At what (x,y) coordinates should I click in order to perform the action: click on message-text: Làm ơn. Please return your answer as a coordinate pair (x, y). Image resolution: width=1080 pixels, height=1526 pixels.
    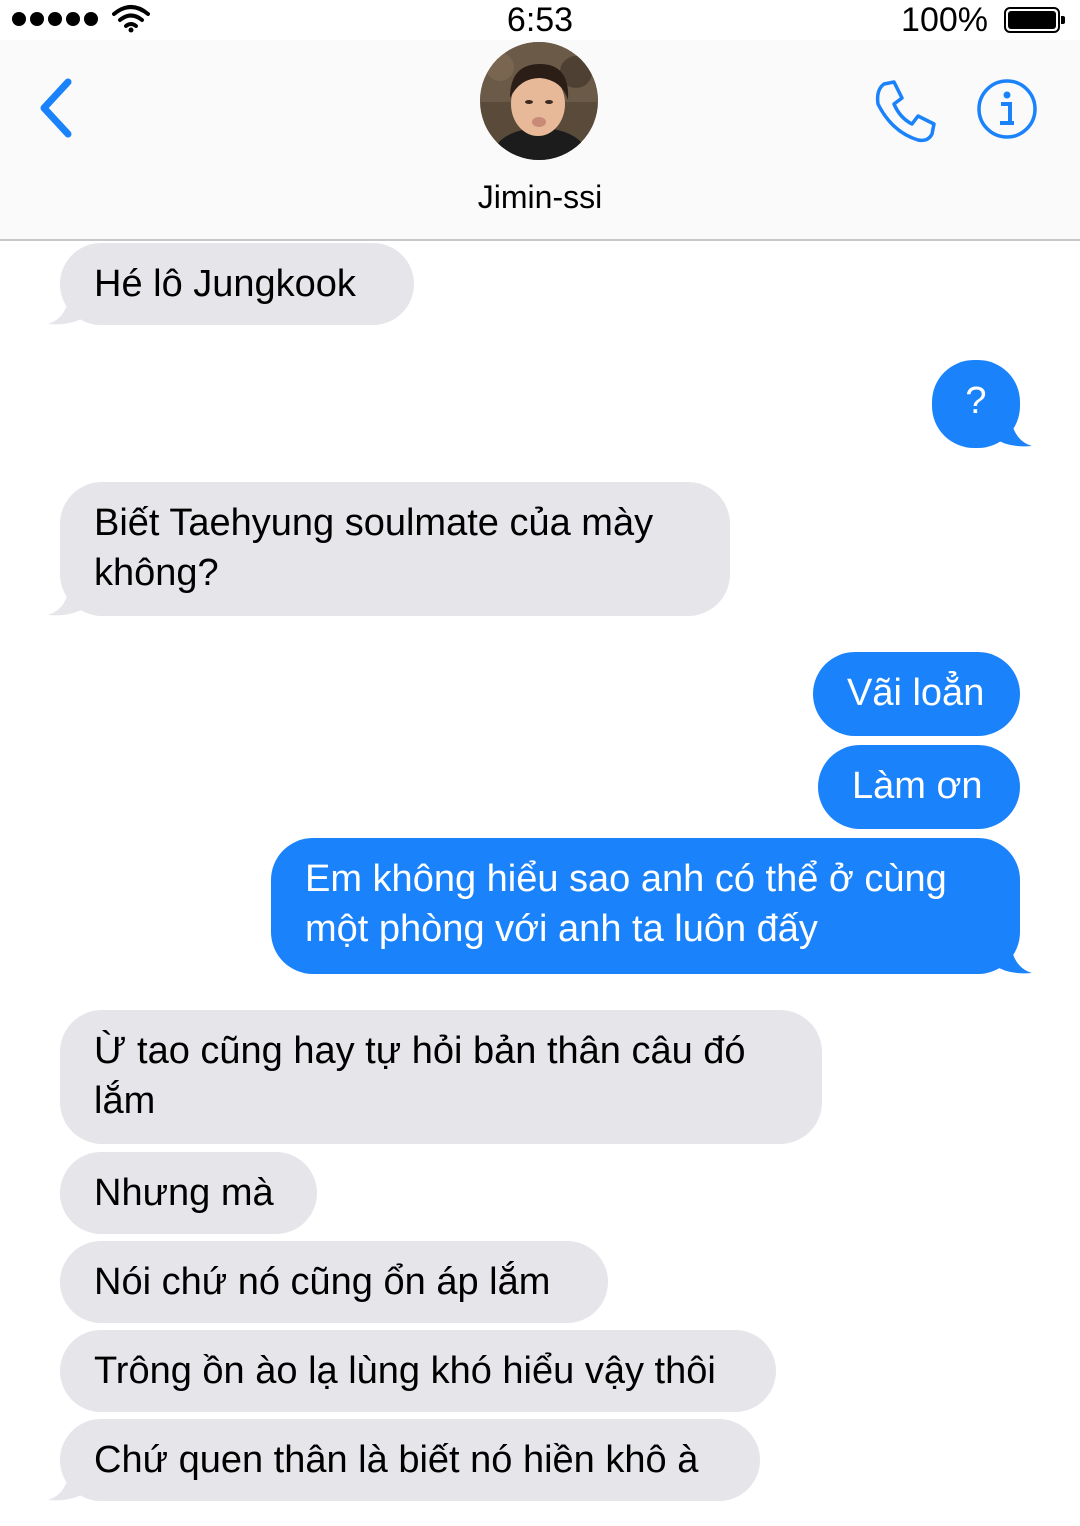
    Looking at the image, I should click on (917, 786).